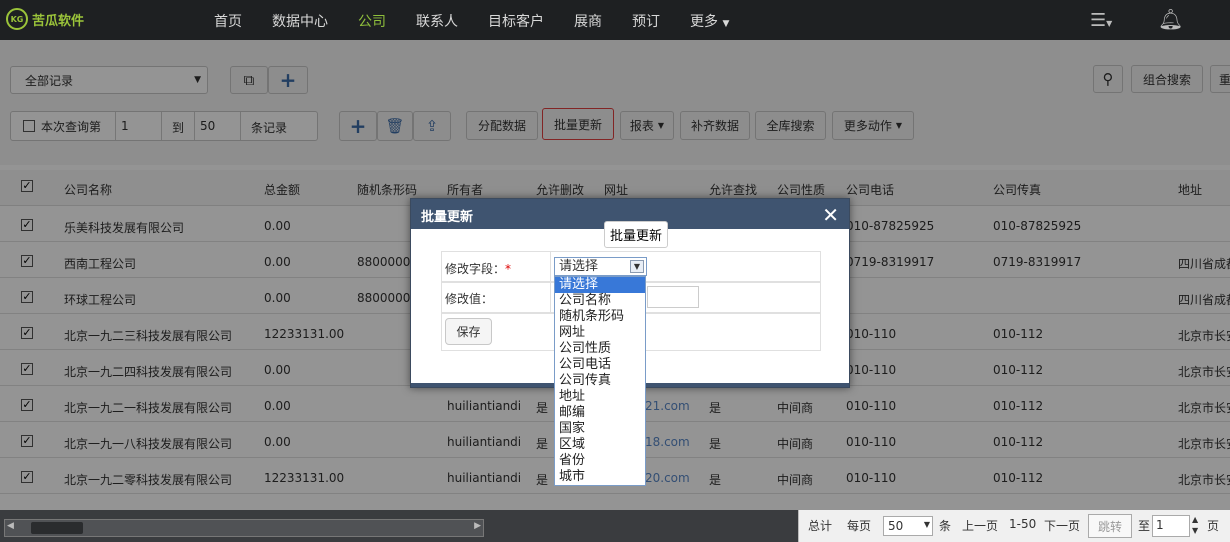 The image size is (1230, 542). I want to click on dropdown-option: 网址, so click(600, 333).